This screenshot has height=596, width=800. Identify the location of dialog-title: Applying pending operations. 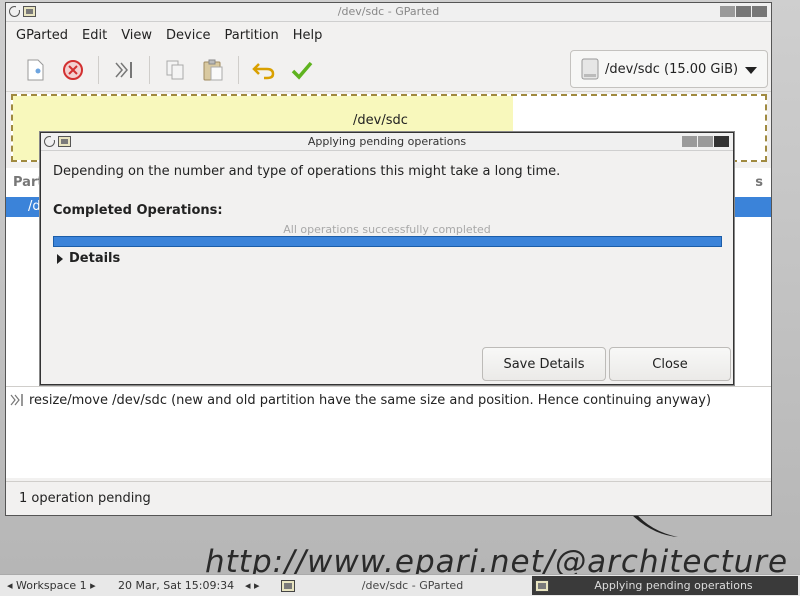
(387, 141).